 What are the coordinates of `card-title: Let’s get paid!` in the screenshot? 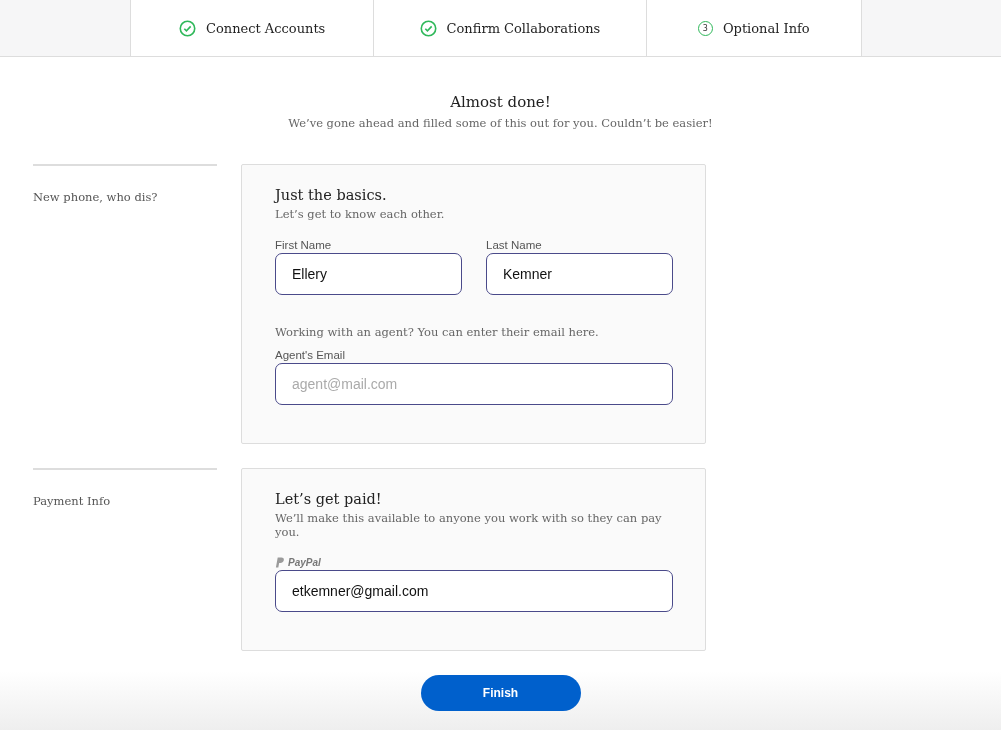 It's located at (329, 499).